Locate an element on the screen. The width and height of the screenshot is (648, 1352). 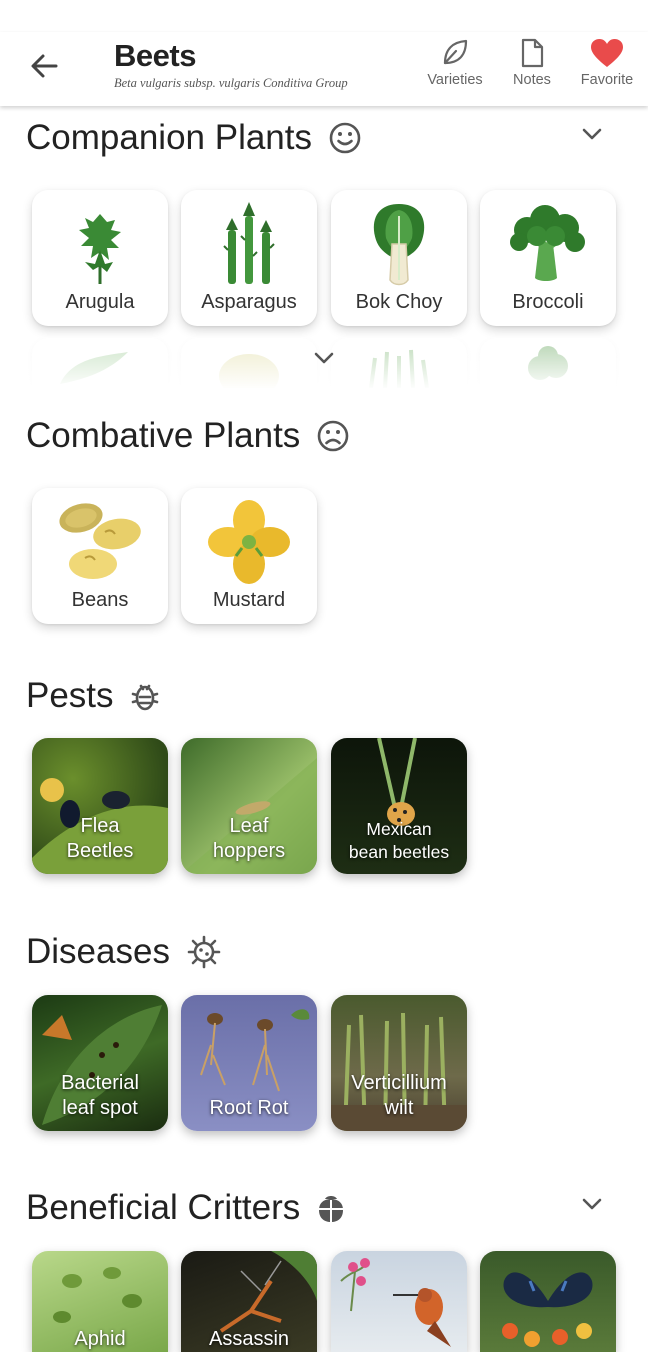
companion-card-arugula: Arugula is located at coordinates (100, 258).